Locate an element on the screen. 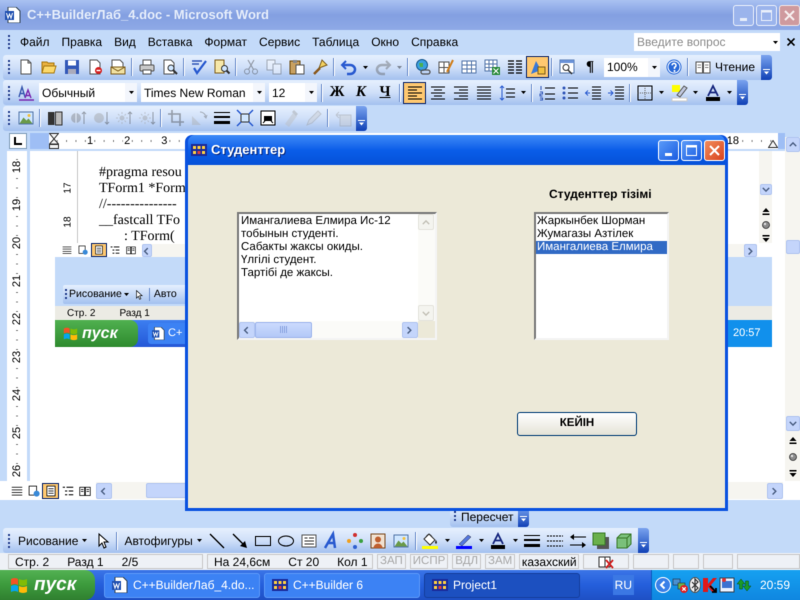  drawing-button is located at coordinates (537, 67).